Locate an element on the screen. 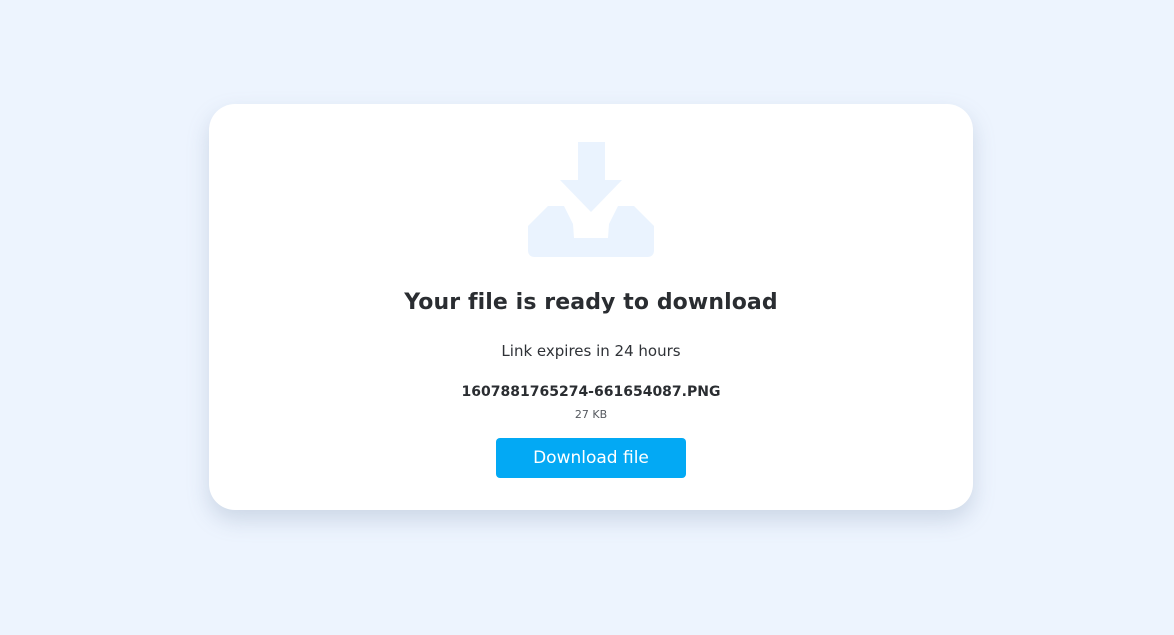 This screenshot has height=635, width=1174. expiry-notice: Link expires in 24 hours is located at coordinates (591, 351).